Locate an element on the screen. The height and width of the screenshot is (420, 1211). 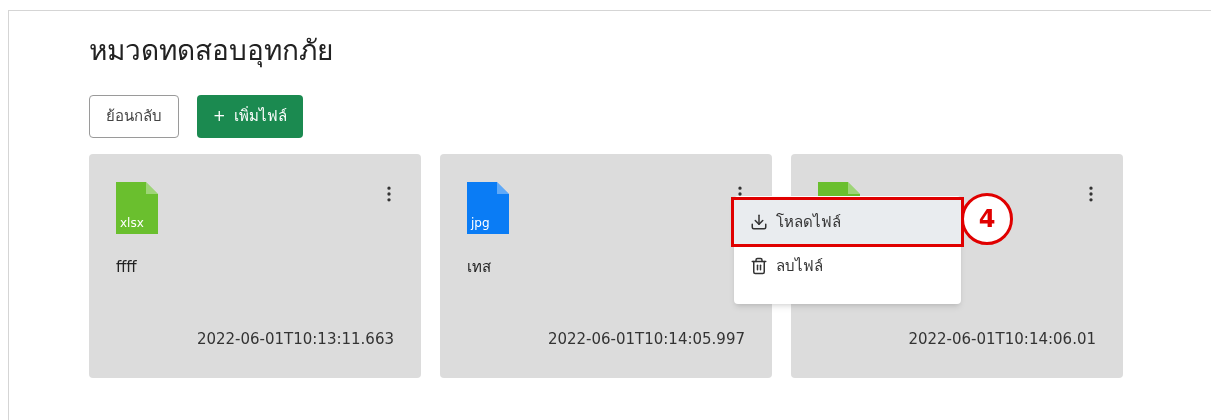
page-title: หมวดทดสอบอุทกภัย is located at coordinates (211, 51).